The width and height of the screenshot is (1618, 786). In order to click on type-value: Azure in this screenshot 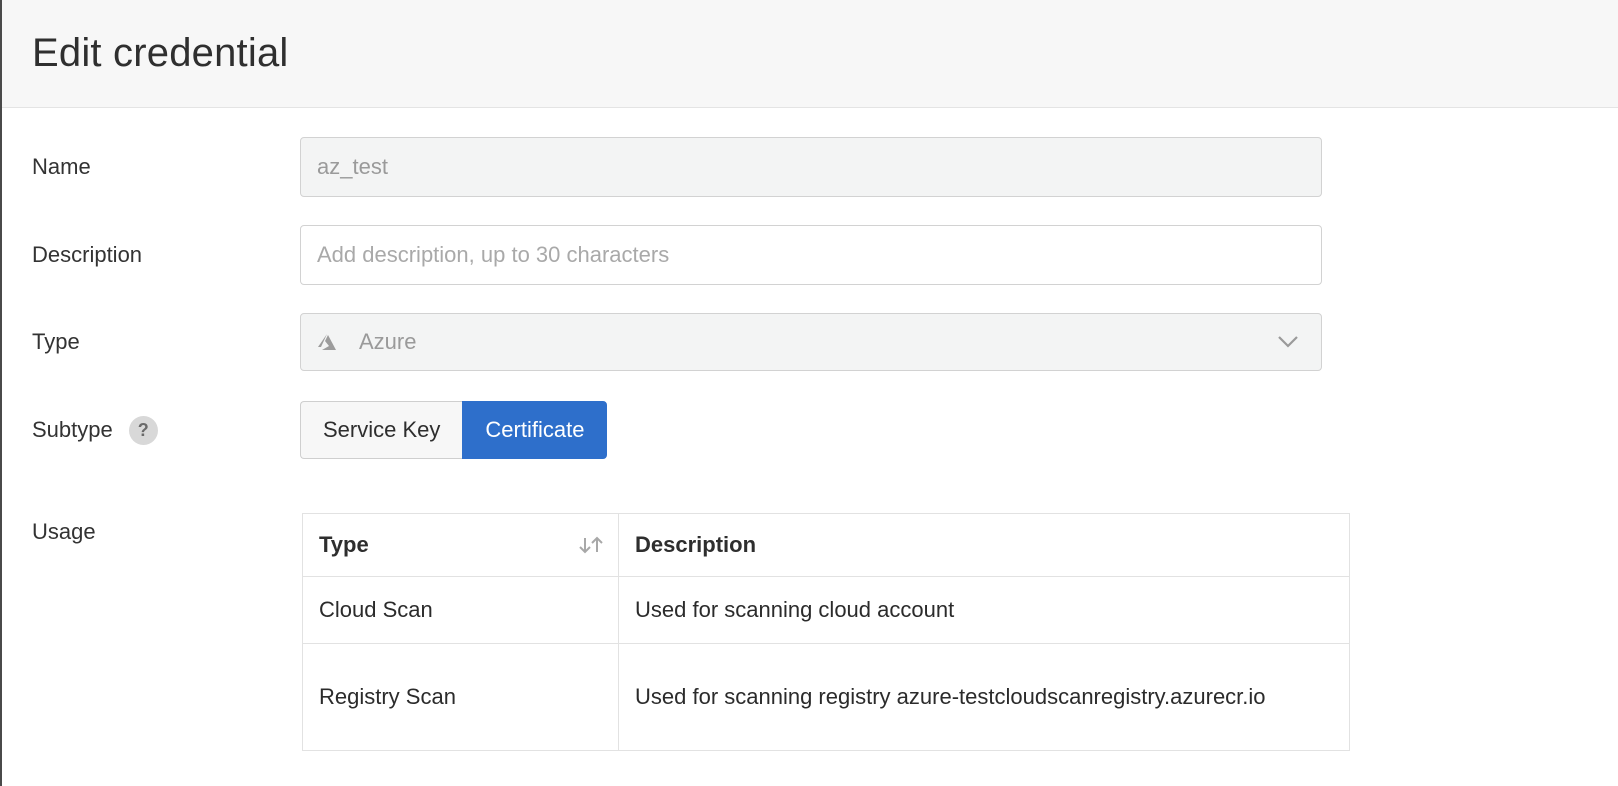, I will do `click(388, 341)`.